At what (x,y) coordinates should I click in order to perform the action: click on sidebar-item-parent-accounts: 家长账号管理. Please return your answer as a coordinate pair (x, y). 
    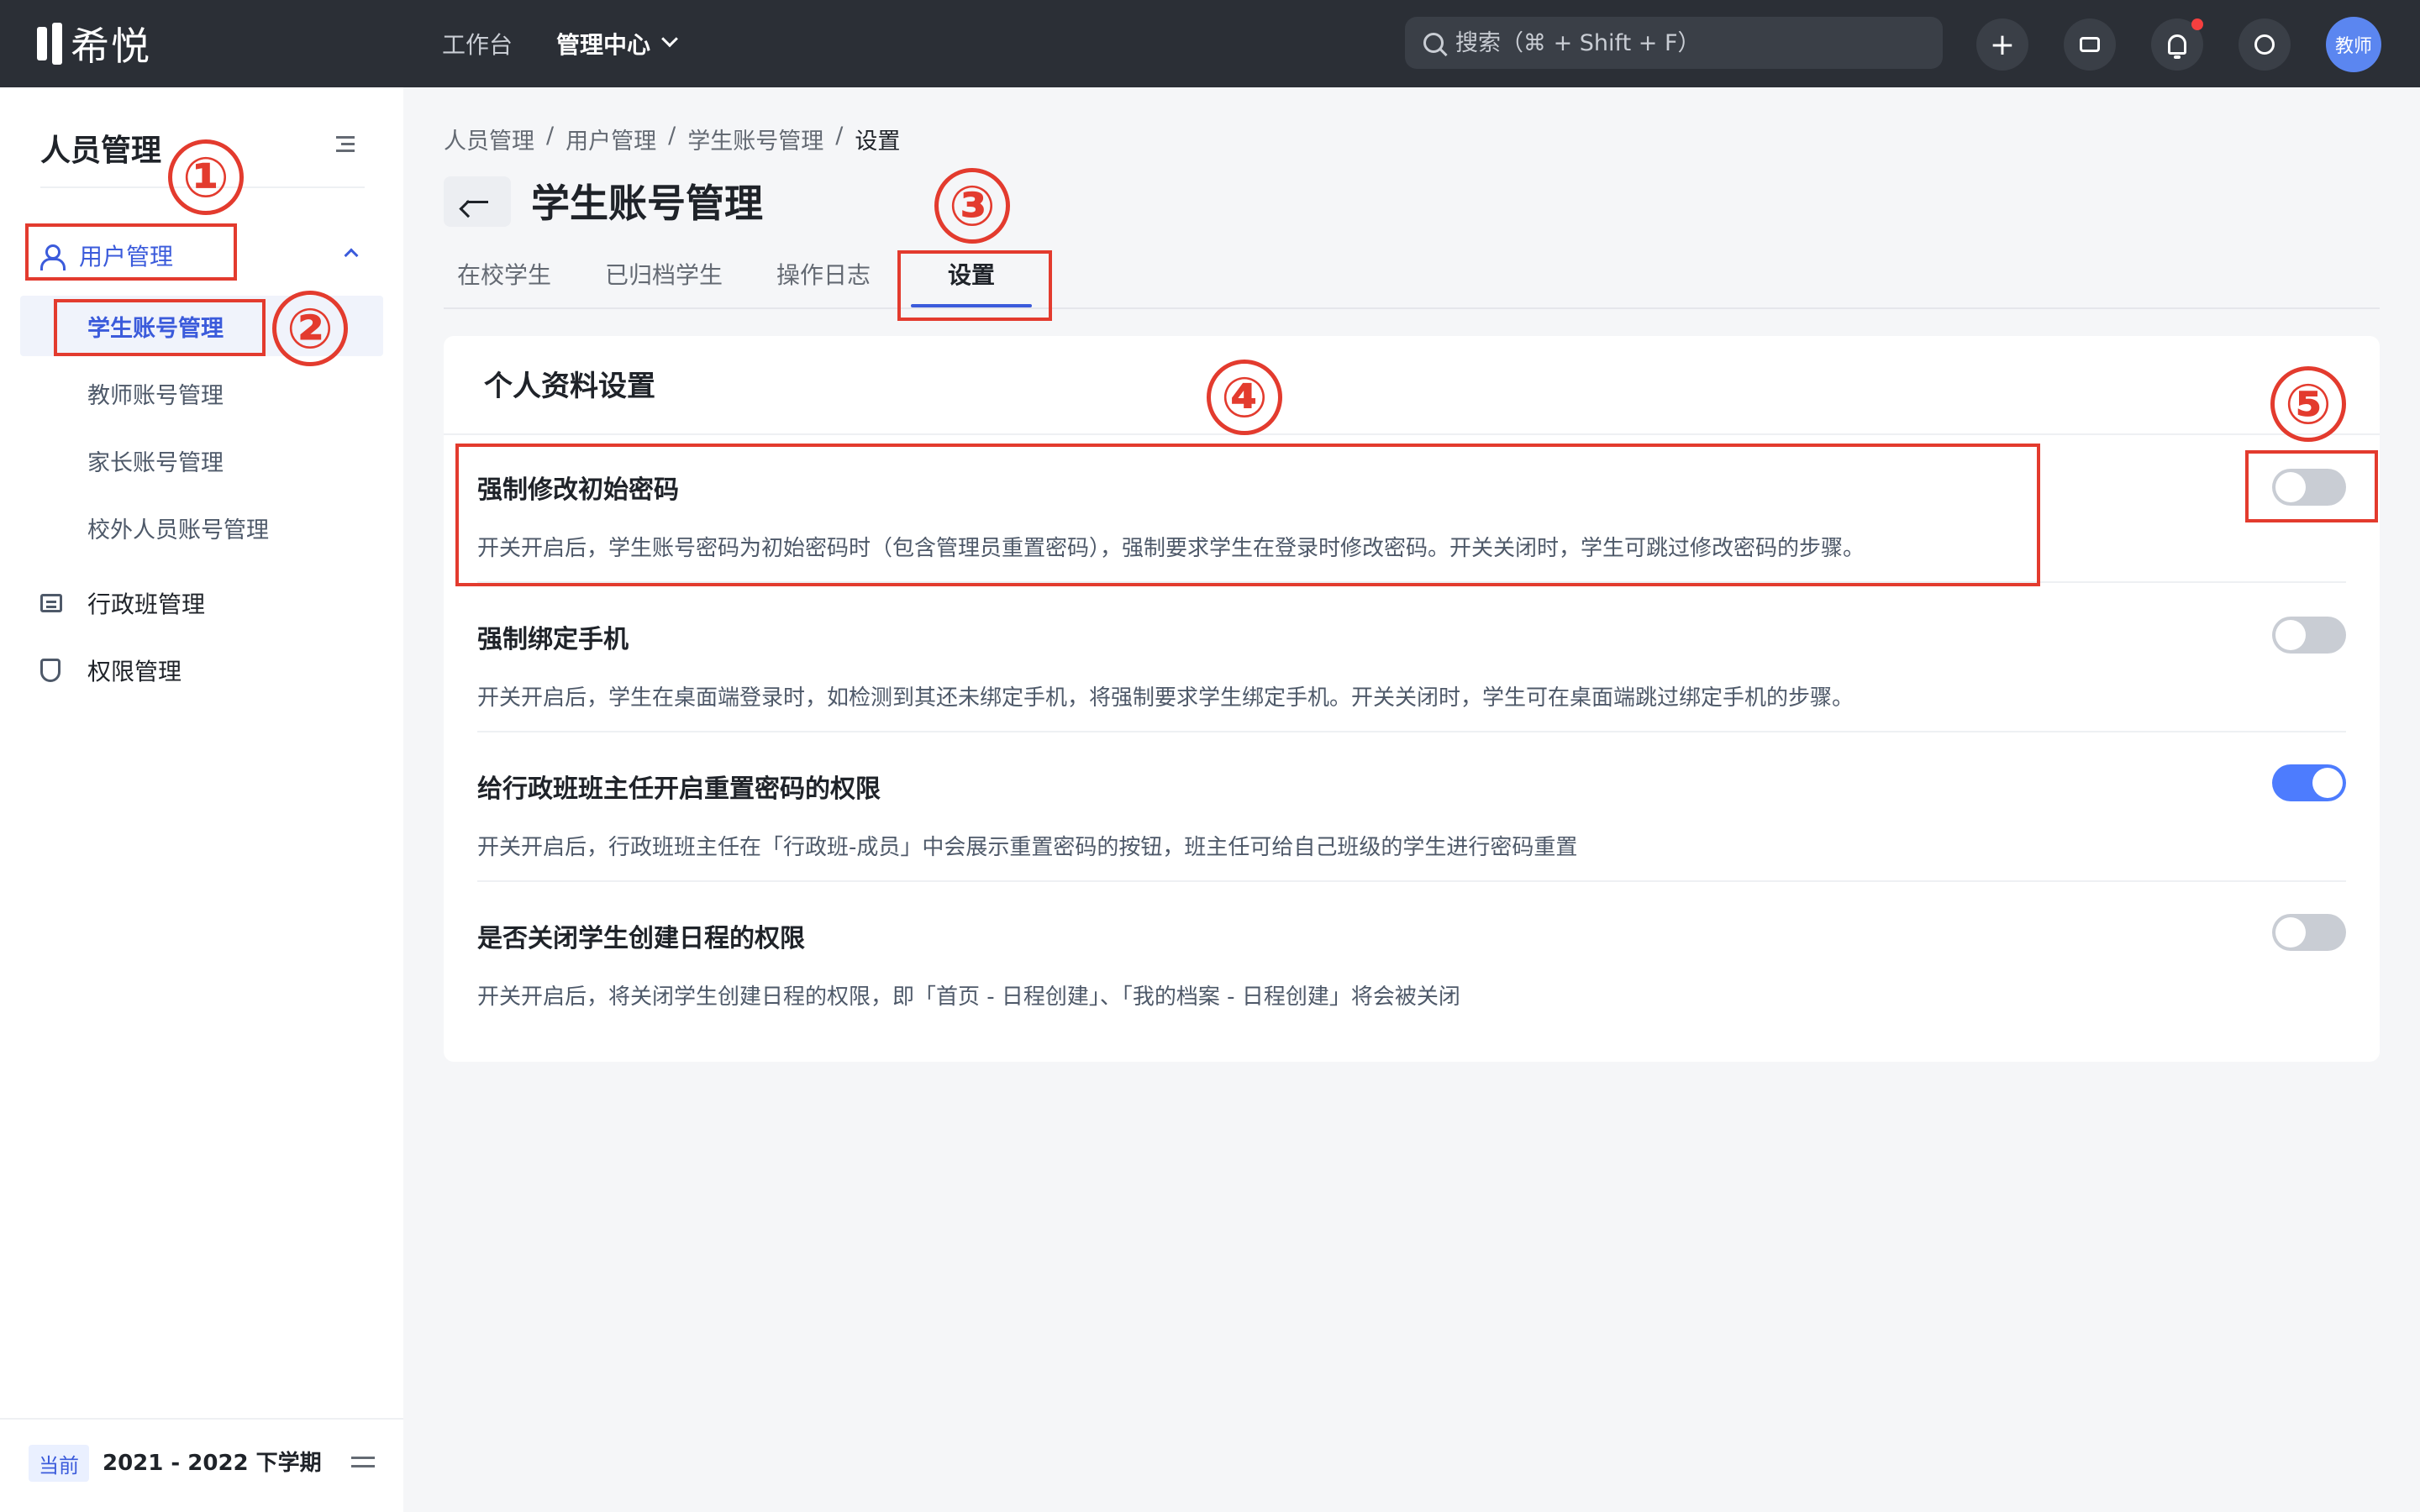
    Looking at the image, I should click on (202, 460).